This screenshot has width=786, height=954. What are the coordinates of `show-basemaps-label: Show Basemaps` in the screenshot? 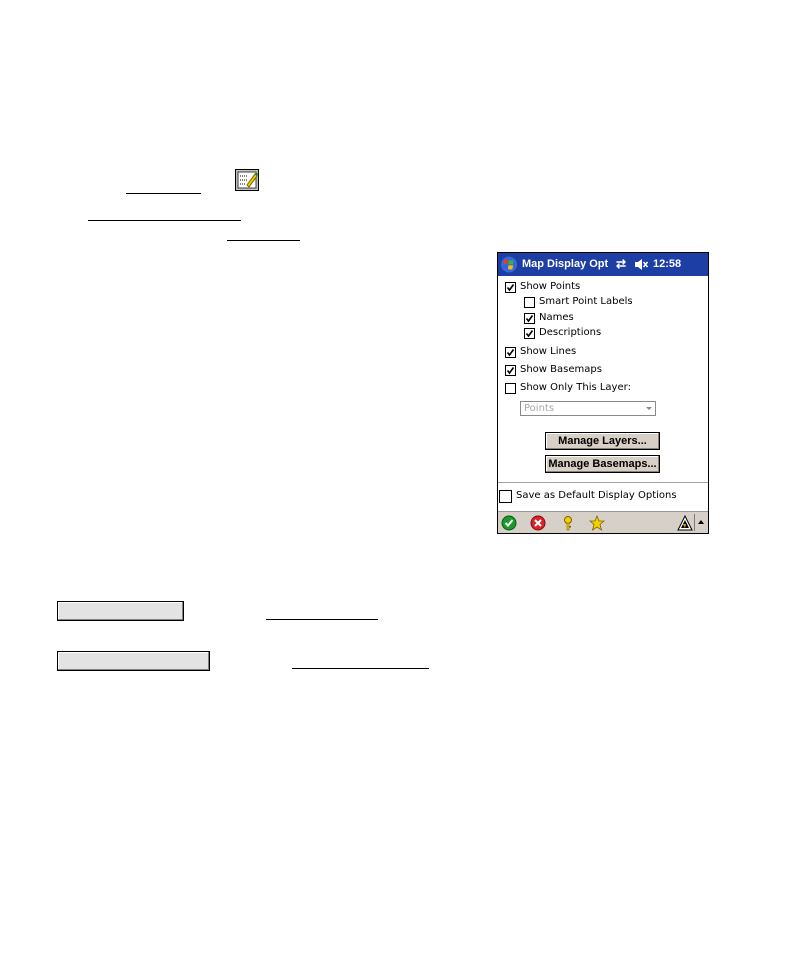 It's located at (561, 369).